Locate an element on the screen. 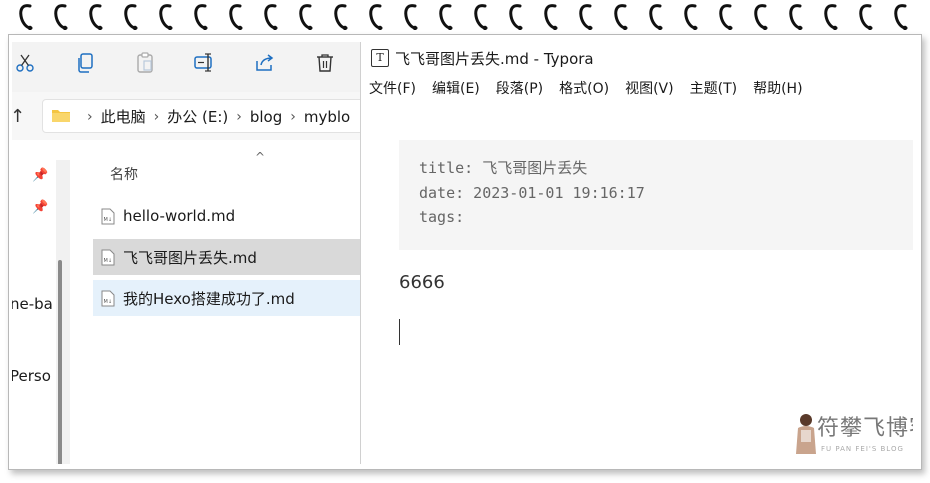 The image size is (930, 483). menu-edit: 编辑(E) is located at coordinates (456, 91).